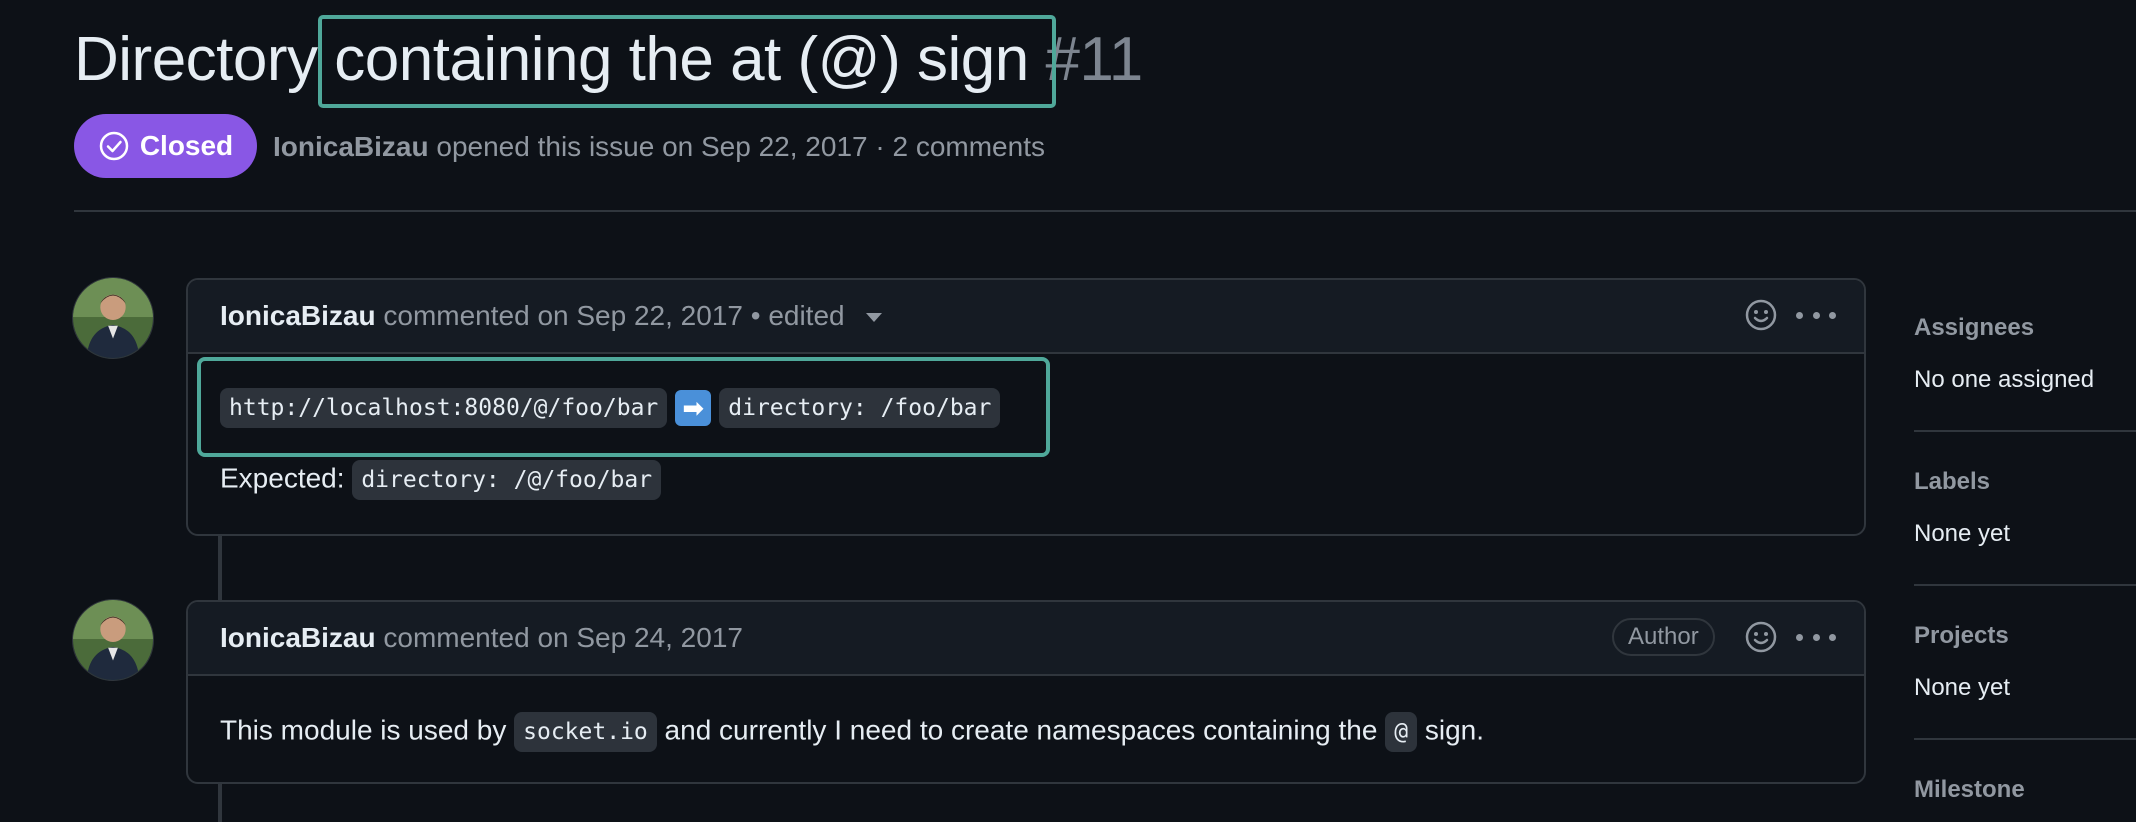 The width and height of the screenshot is (2136, 822). Describe the element at coordinates (2025, 354) in the screenshot. I see `sidebar-assignees: Assignees No one assigned` at that location.